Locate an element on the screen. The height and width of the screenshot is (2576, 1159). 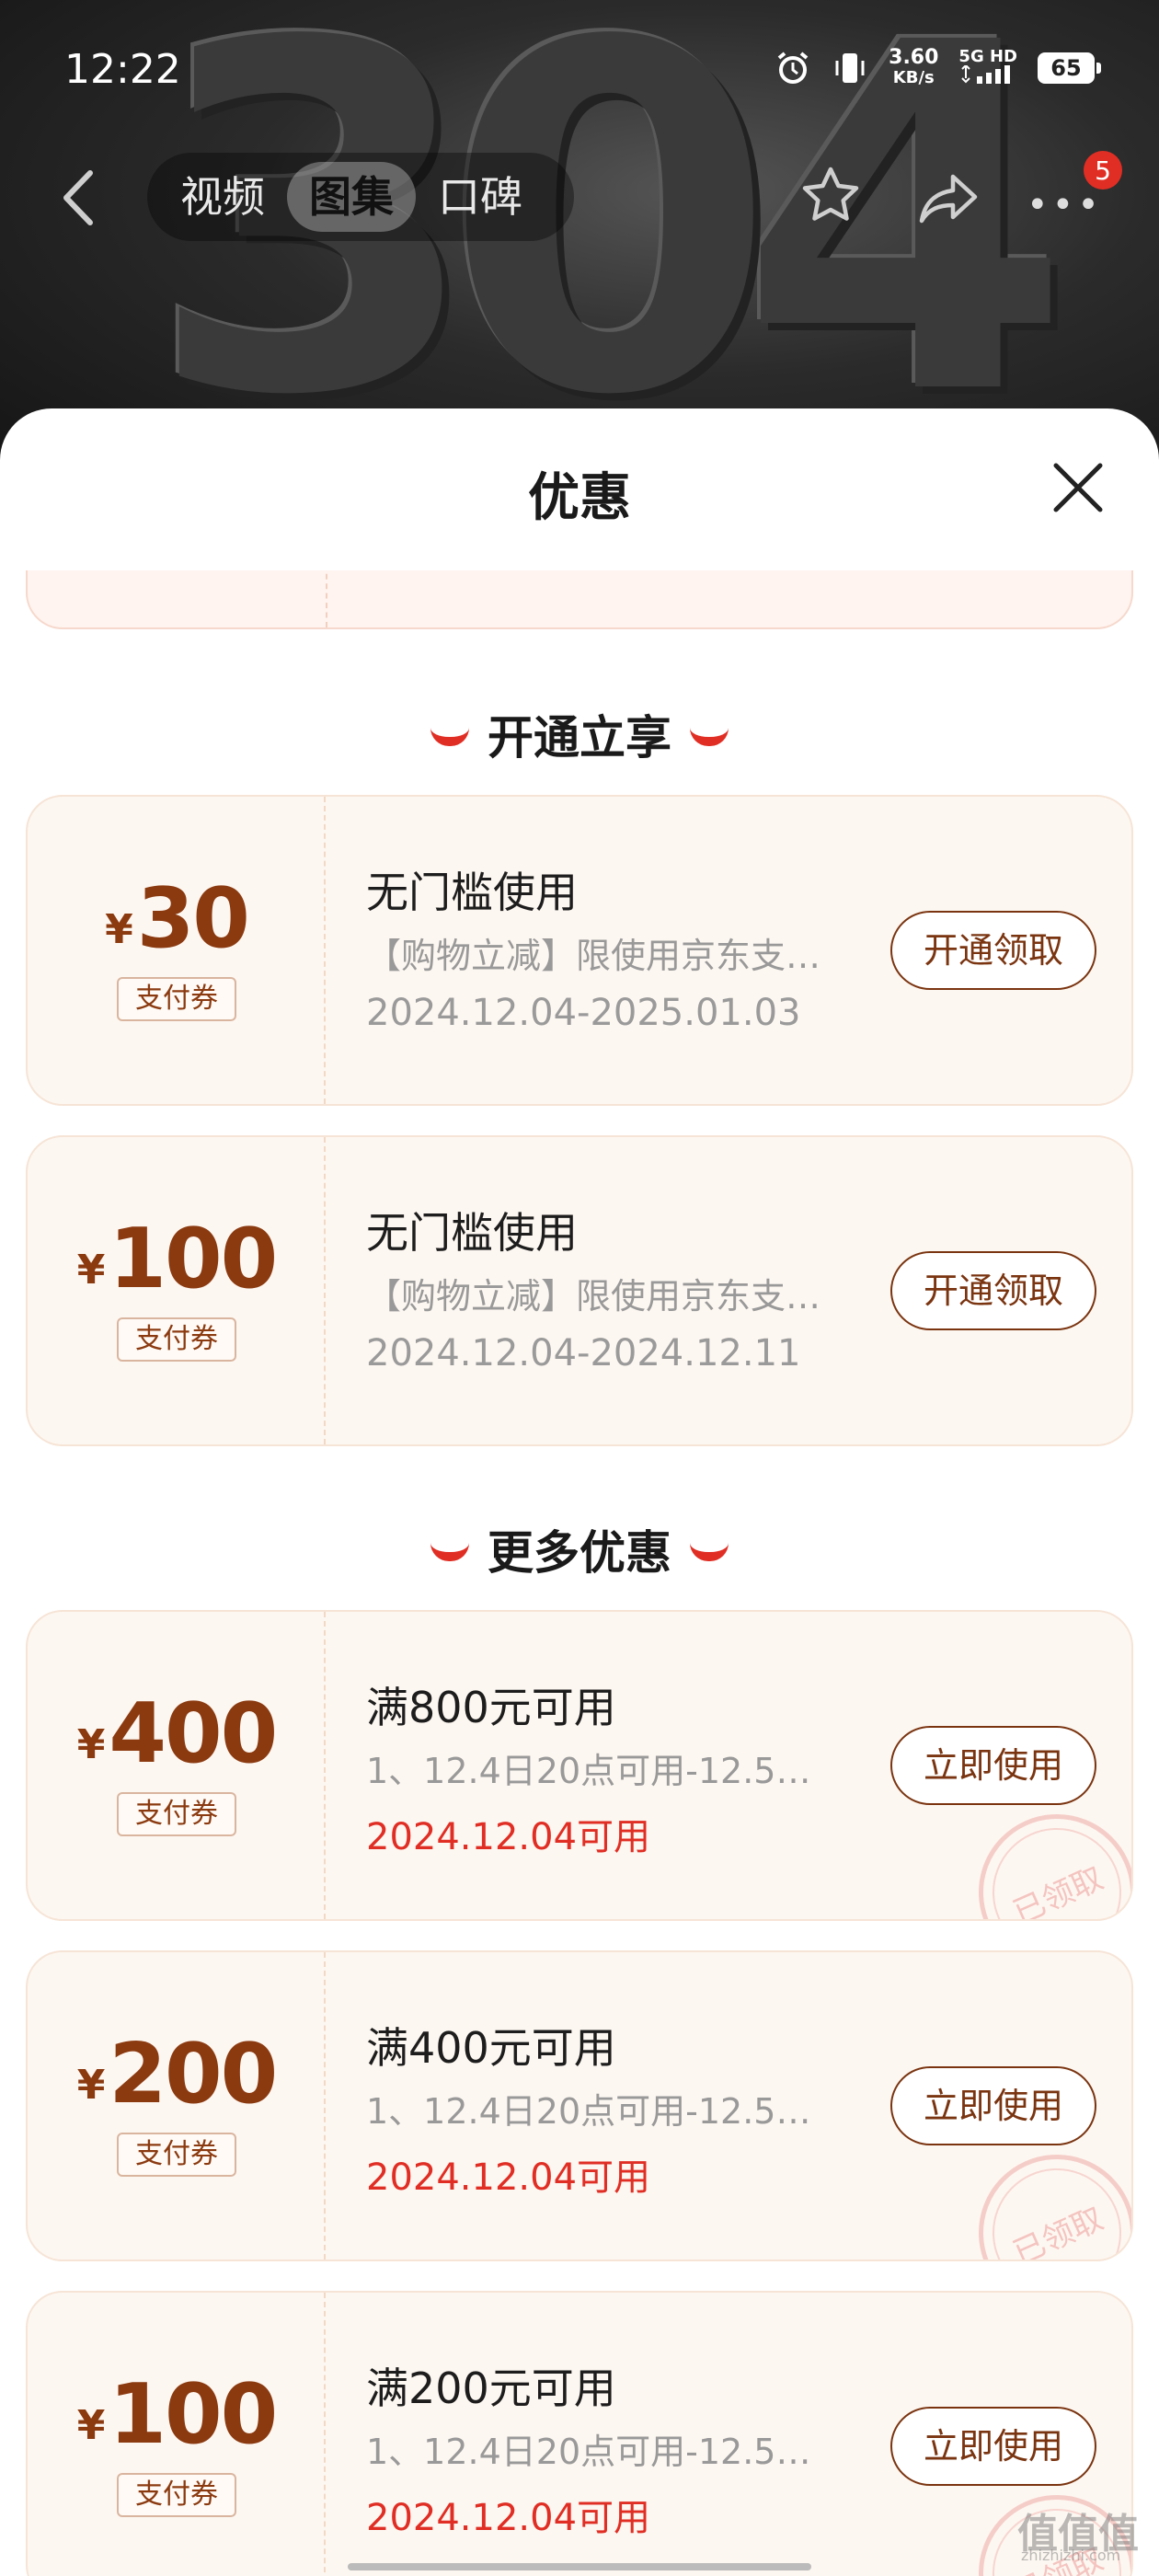
vibrate-icon is located at coordinates (850, 68).